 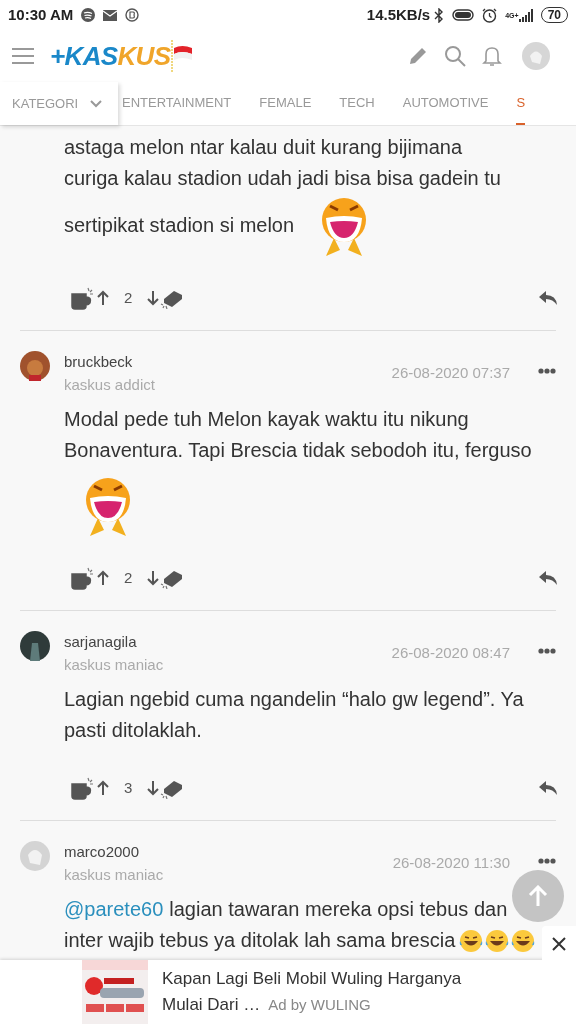 I want to click on close-icon, so click(x=559, y=944).